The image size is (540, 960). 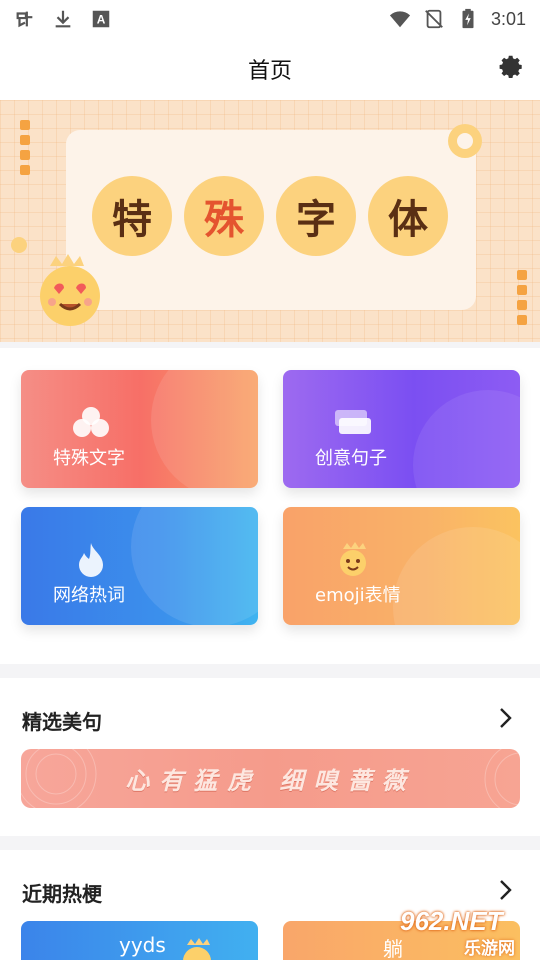 I want to click on settings-gear-icon, so click(x=512, y=68).